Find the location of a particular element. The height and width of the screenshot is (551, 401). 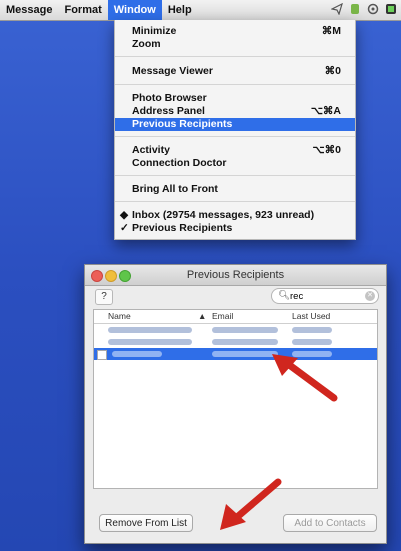

table-header: Name ▲ Email Last Used is located at coordinates (235, 317).